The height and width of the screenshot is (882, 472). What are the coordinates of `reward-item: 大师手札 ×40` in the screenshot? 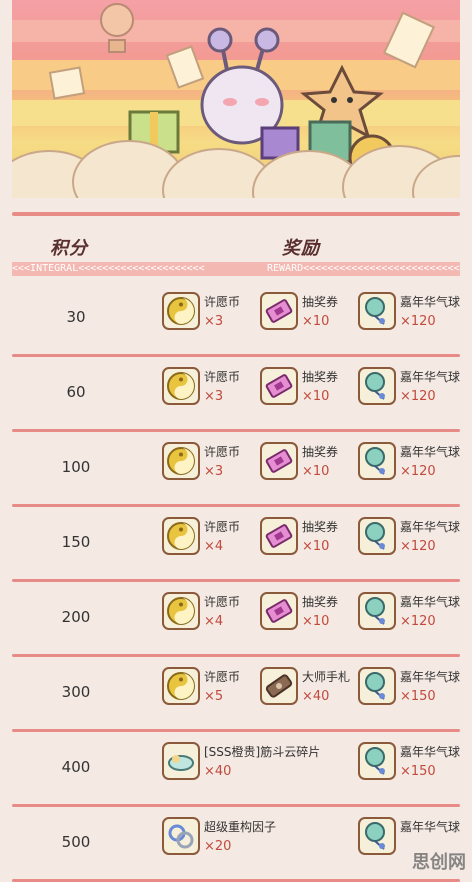 It's located at (309, 691).